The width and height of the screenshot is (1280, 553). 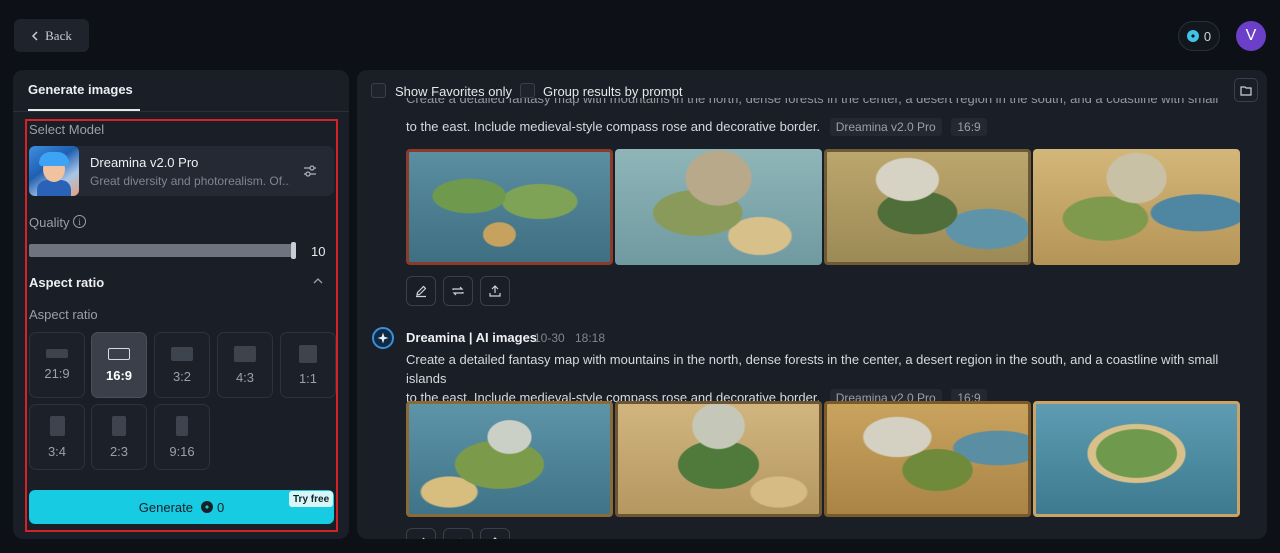 What do you see at coordinates (383, 338) in the screenshot?
I see `dreamina-avatar-icon` at bounding box center [383, 338].